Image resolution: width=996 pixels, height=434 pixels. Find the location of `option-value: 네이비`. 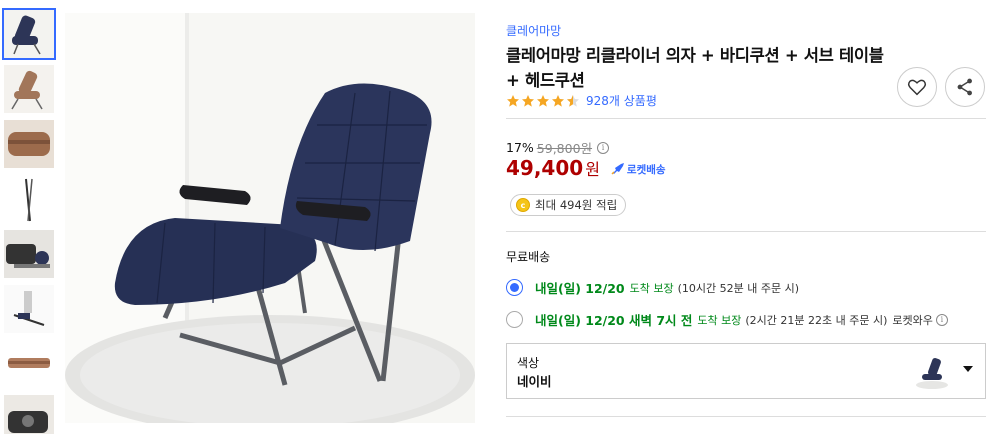

option-value: 네이비 is located at coordinates (534, 381).